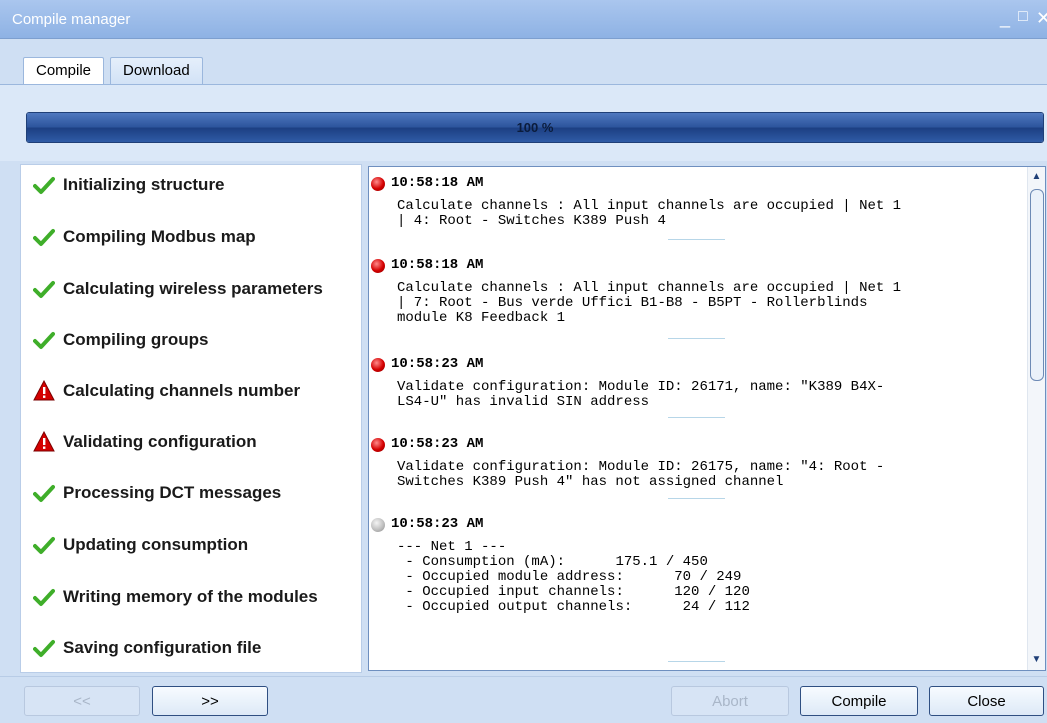  Describe the element at coordinates (136, 339) in the screenshot. I see `step-label: Compiling groups` at that location.